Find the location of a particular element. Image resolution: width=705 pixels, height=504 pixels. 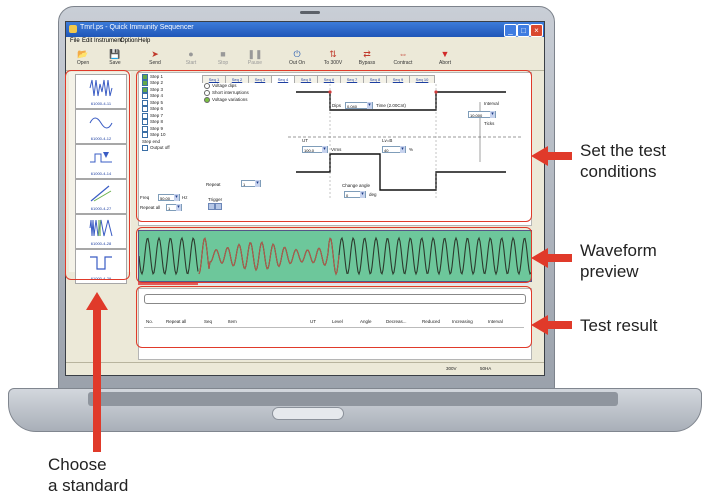

arrow-to-result is located at coordinates (551, 325).